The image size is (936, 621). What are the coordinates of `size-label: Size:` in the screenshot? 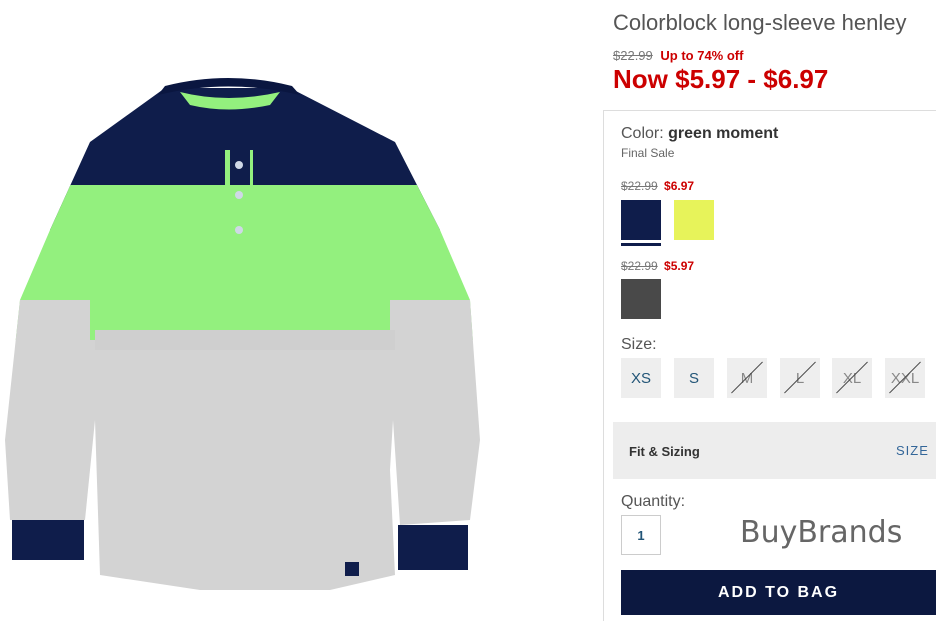 It's located at (639, 344).